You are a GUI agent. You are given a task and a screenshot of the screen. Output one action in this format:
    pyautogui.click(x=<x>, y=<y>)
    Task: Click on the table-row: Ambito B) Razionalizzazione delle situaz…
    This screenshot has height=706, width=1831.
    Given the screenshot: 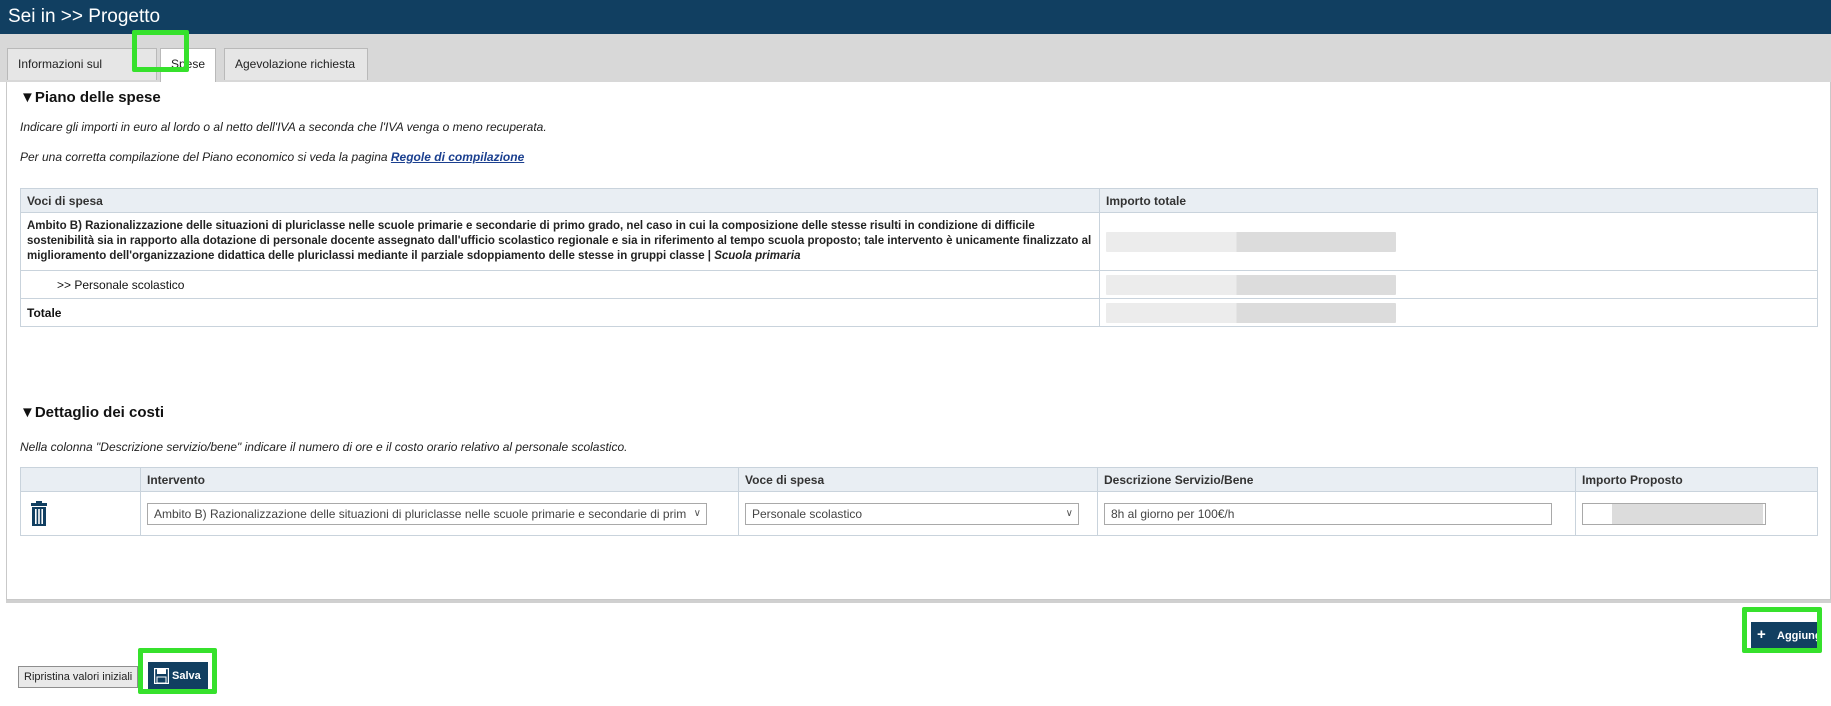 What is the action you would take?
    pyautogui.click(x=919, y=513)
    